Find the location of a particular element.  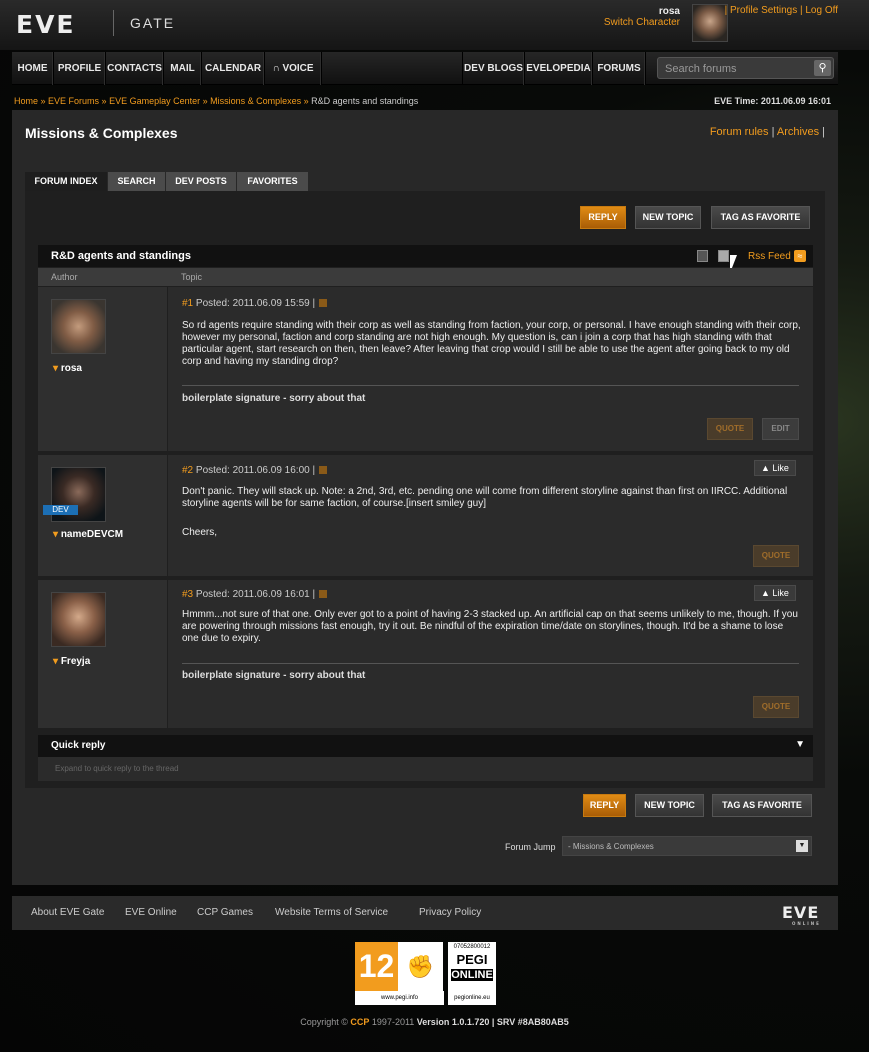

post-number: #1 is located at coordinates (187, 303).